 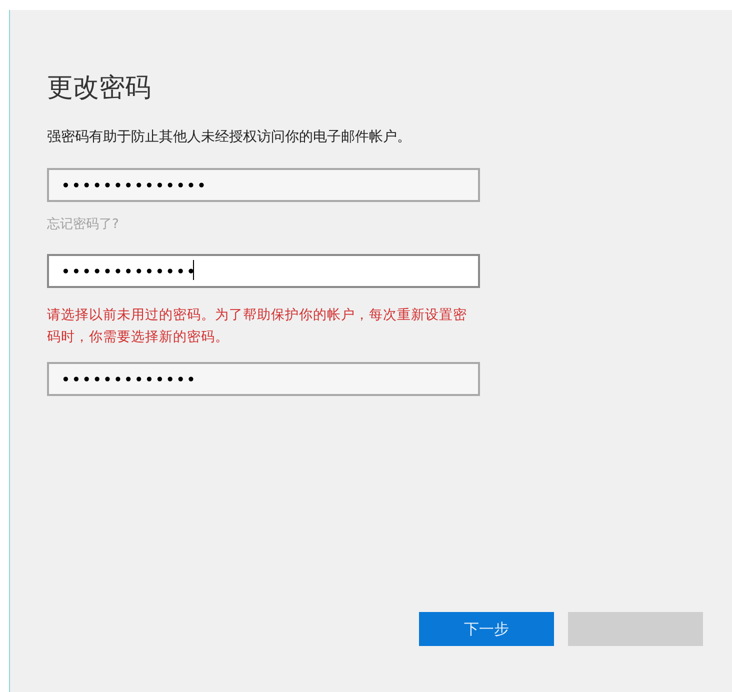 What do you see at coordinates (635, 629) in the screenshot?
I see `secondary-button` at bounding box center [635, 629].